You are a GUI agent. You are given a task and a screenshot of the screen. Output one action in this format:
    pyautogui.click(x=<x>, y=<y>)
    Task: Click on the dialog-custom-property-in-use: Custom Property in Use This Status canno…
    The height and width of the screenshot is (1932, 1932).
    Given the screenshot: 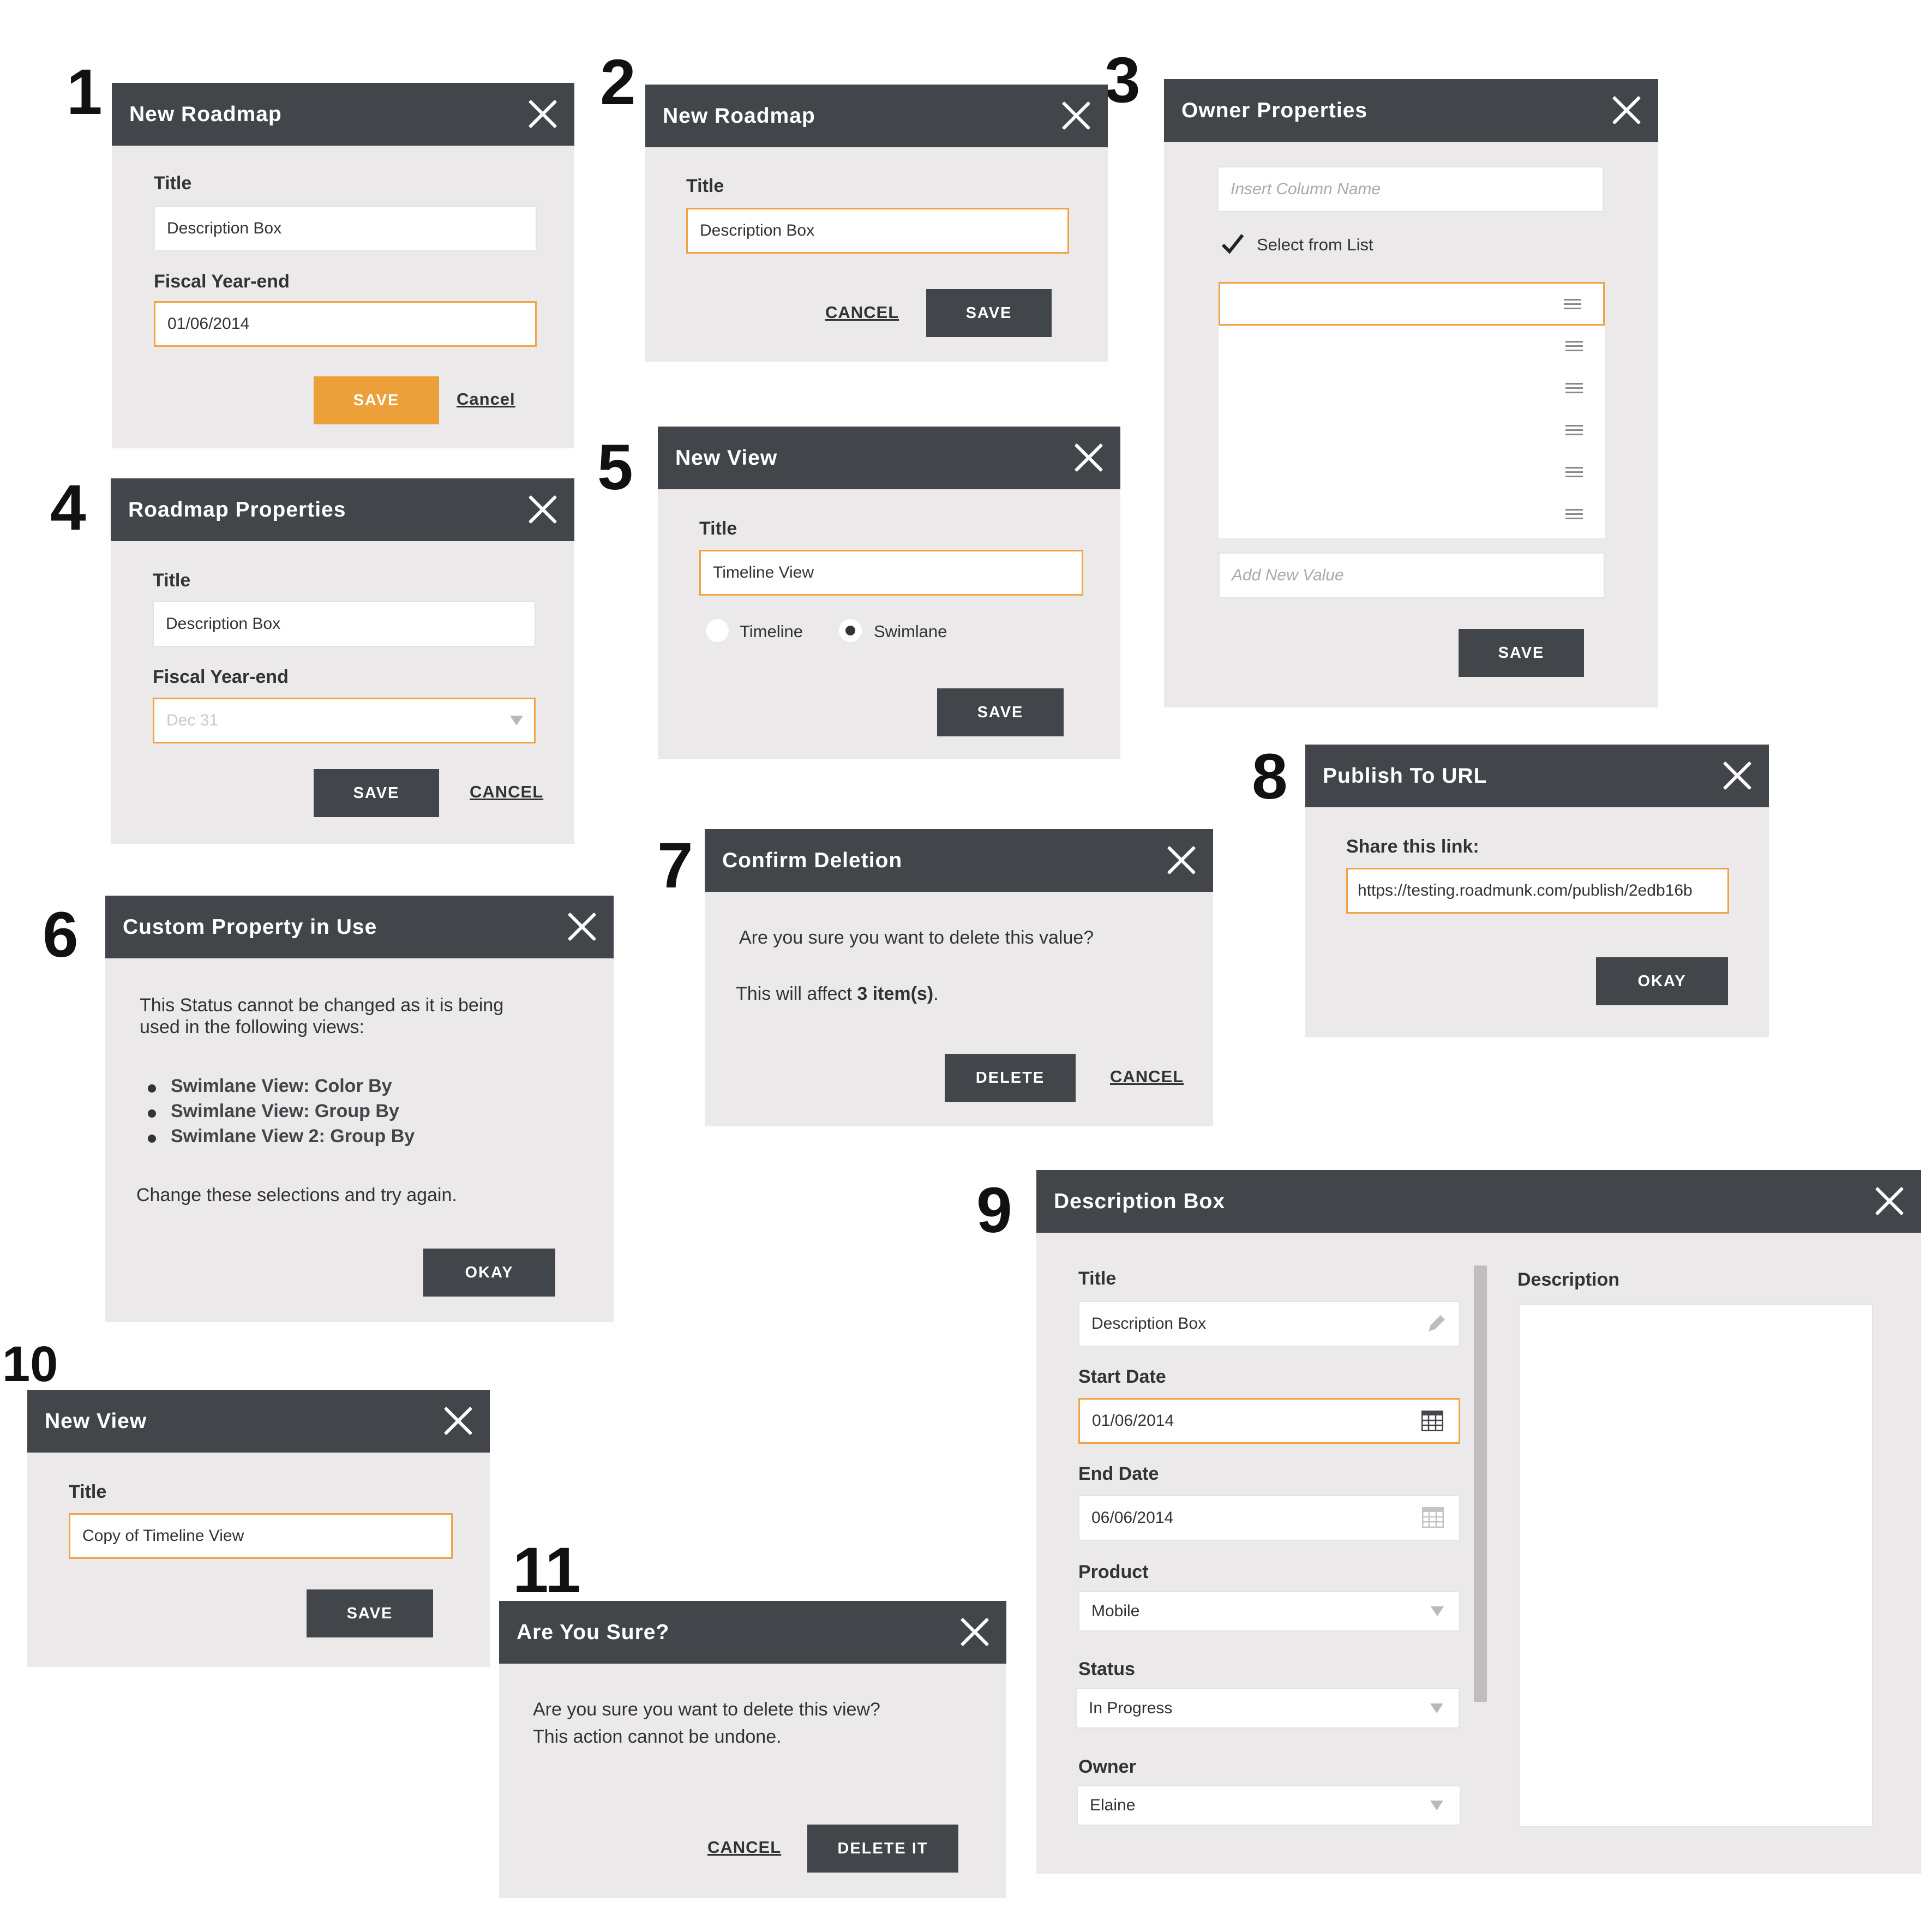 What is the action you would take?
    pyautogui.click(x=359, y=1109)
    